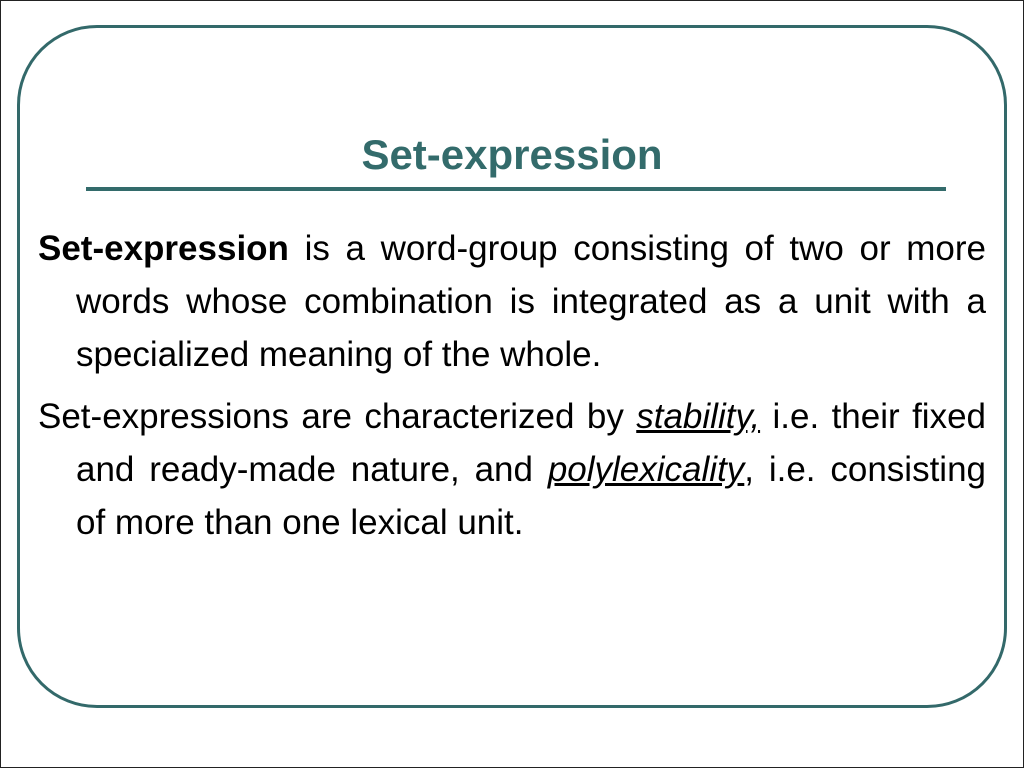  What do you see at coordinates (163, 248) in the screenshot?
I see `defined-term: Set-expression` at bounding box center [163, 248].